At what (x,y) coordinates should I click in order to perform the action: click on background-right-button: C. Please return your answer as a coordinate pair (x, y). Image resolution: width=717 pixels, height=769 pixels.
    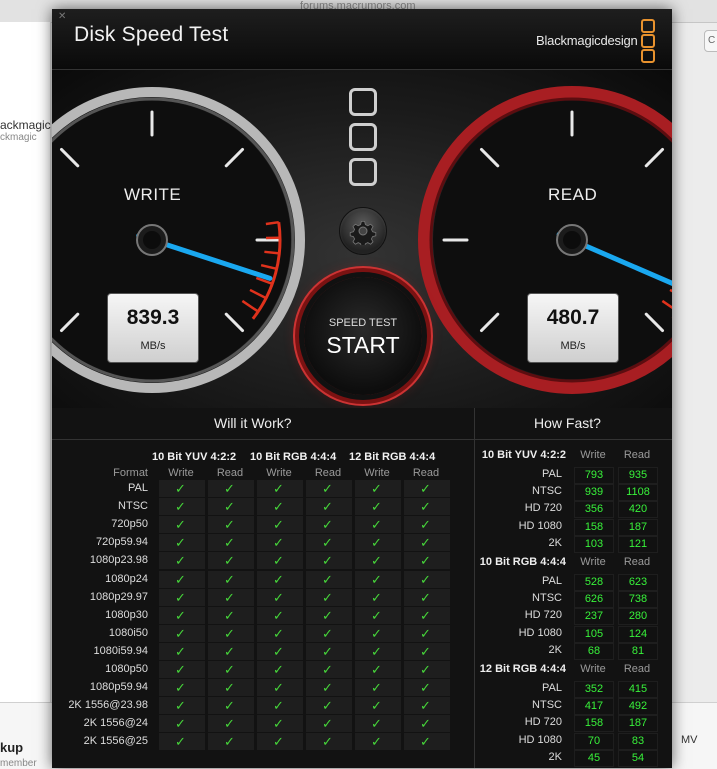
    Looking at the image, I should click on (710, 41).